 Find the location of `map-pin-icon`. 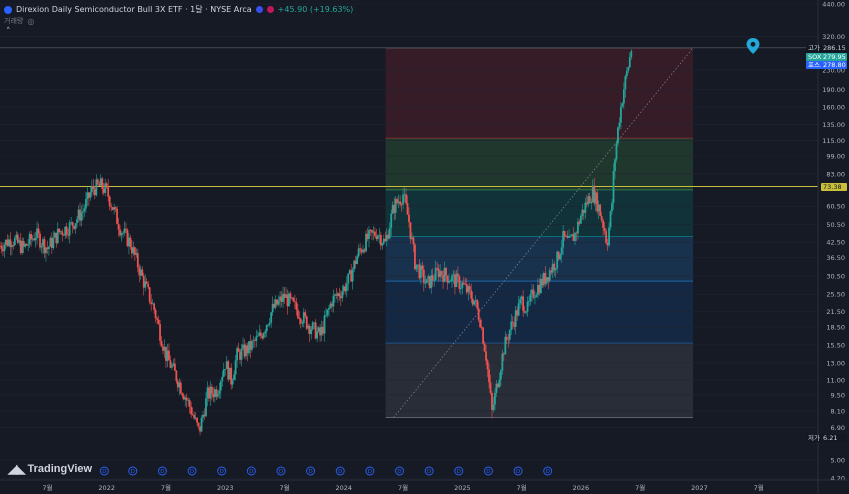

map-pin-icon is located at coordinates (753, 46).